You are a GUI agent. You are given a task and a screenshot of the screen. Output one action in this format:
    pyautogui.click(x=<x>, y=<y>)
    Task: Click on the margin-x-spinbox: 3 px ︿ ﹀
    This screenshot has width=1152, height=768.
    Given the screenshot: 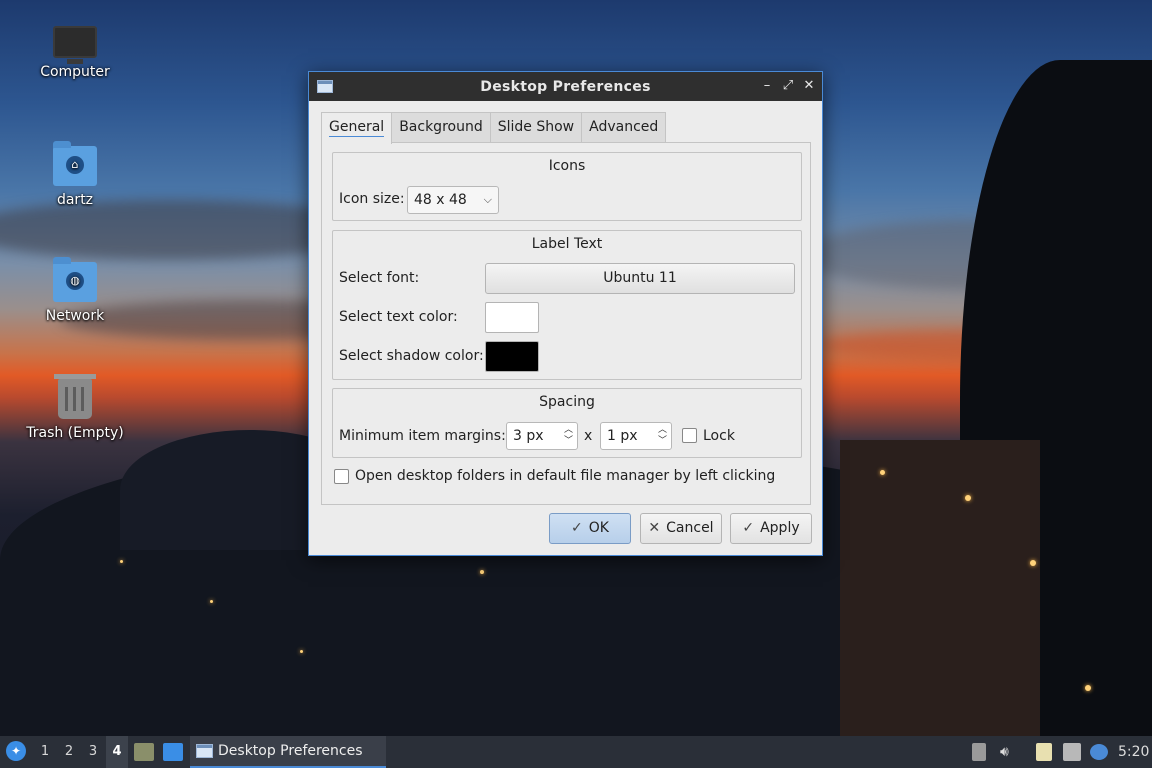 What is the action you would take?
    pyautogui.click(x=542, y=436)
    